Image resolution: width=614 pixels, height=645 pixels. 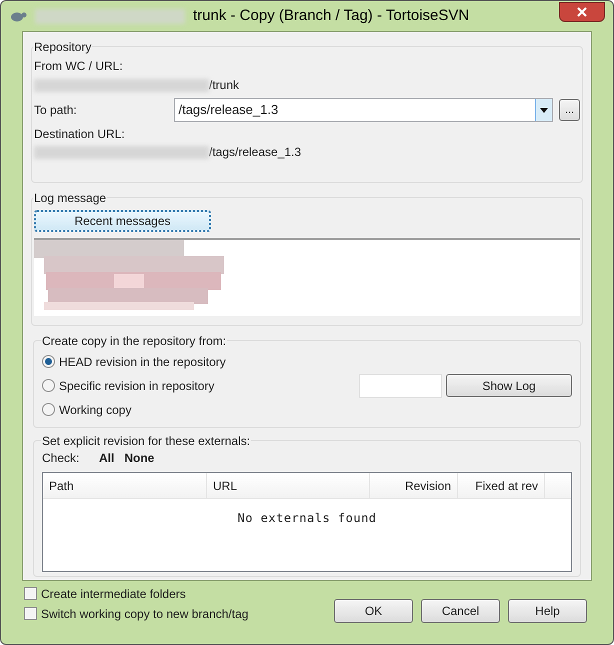 I want to click on close-button, so click(x=582, y=12).